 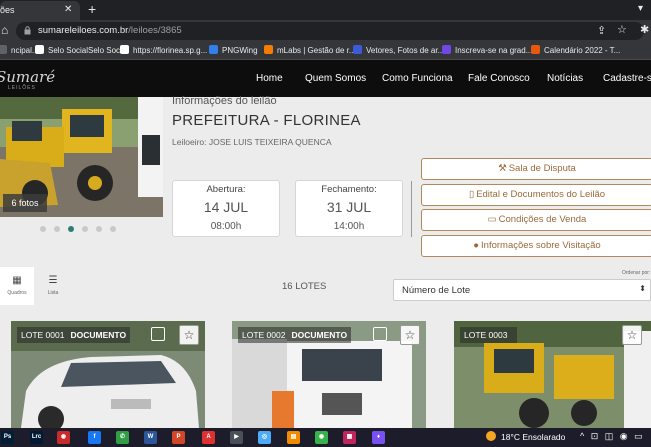 What do you see at coordinates (178, 437) in the screenshot?
I see `taskbar-app-icon: P` at bounding box center [178, 437].